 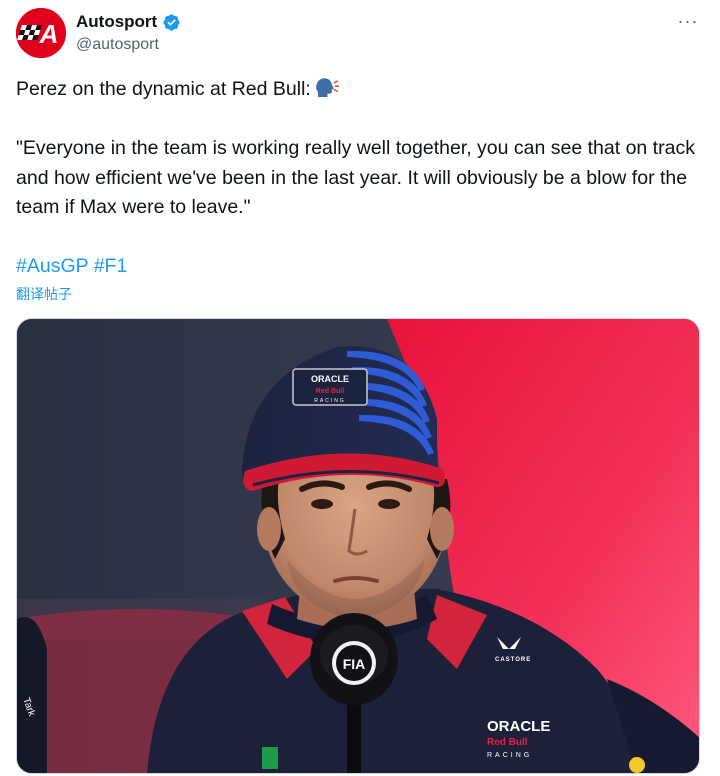 I want to click on more-options-button: ···, so click(x=688, y=21).